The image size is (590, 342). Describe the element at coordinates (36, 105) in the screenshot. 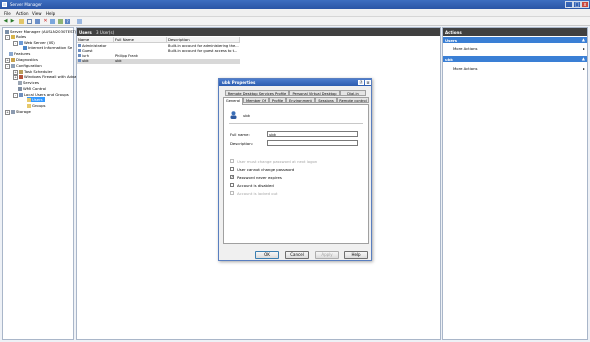

I see `tree-node-groups: Groups` at that location.